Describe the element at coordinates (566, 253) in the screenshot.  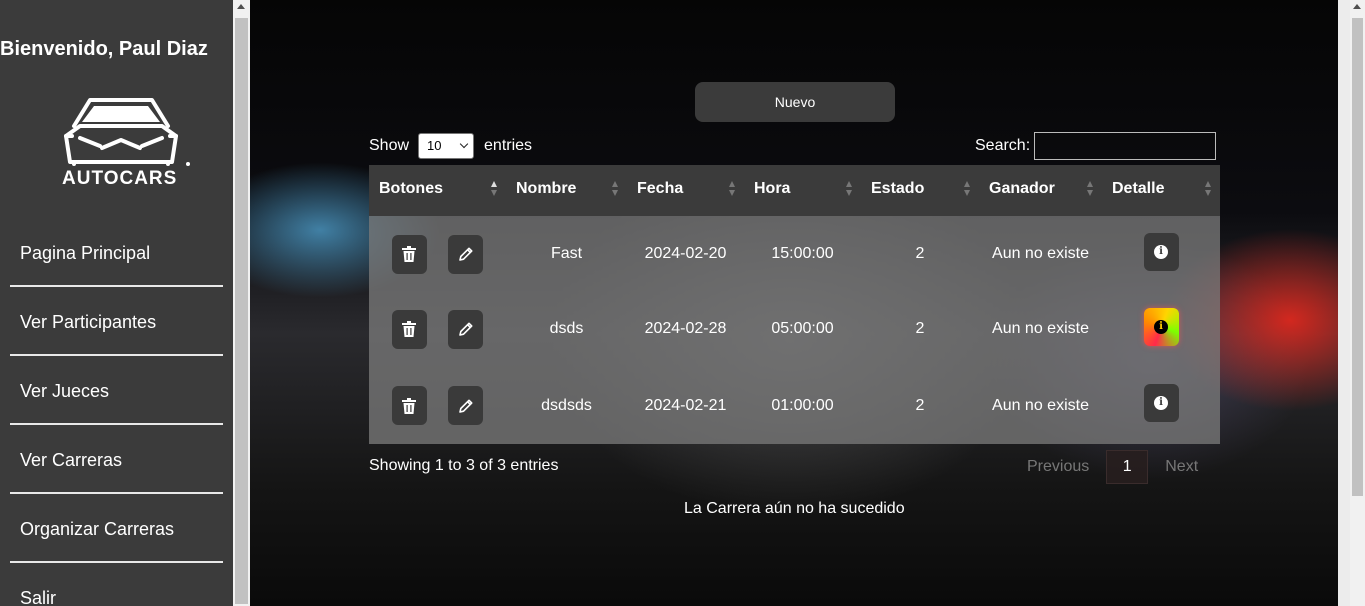
I see `cell-nombre: Fast` at that location.